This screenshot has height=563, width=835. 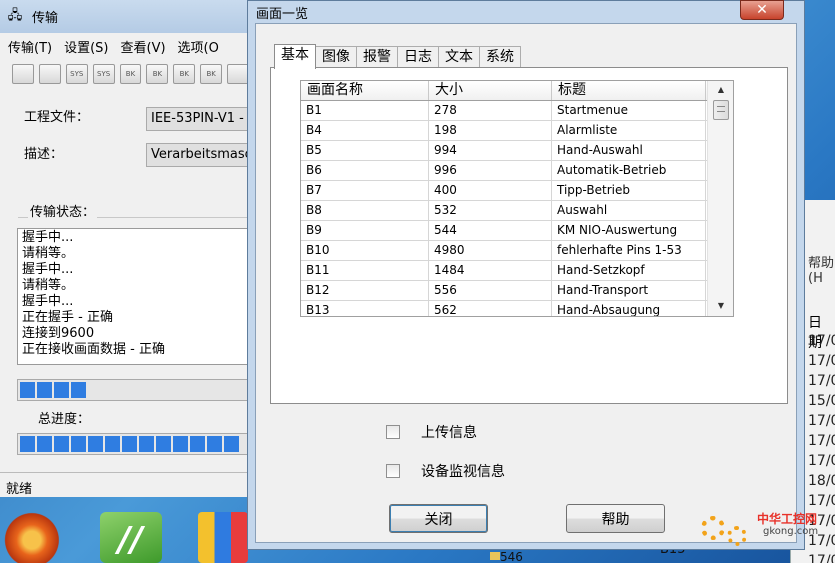 What do you see at coordinates (67, 317) in the screenshot?
I see `log-line: 正在握手 - 正确` at bounding box center [67, 317].